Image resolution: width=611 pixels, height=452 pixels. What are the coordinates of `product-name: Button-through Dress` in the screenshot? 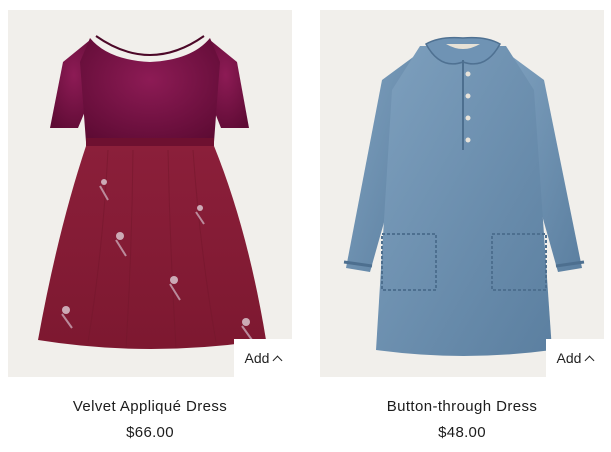 It's located at (462, 406).